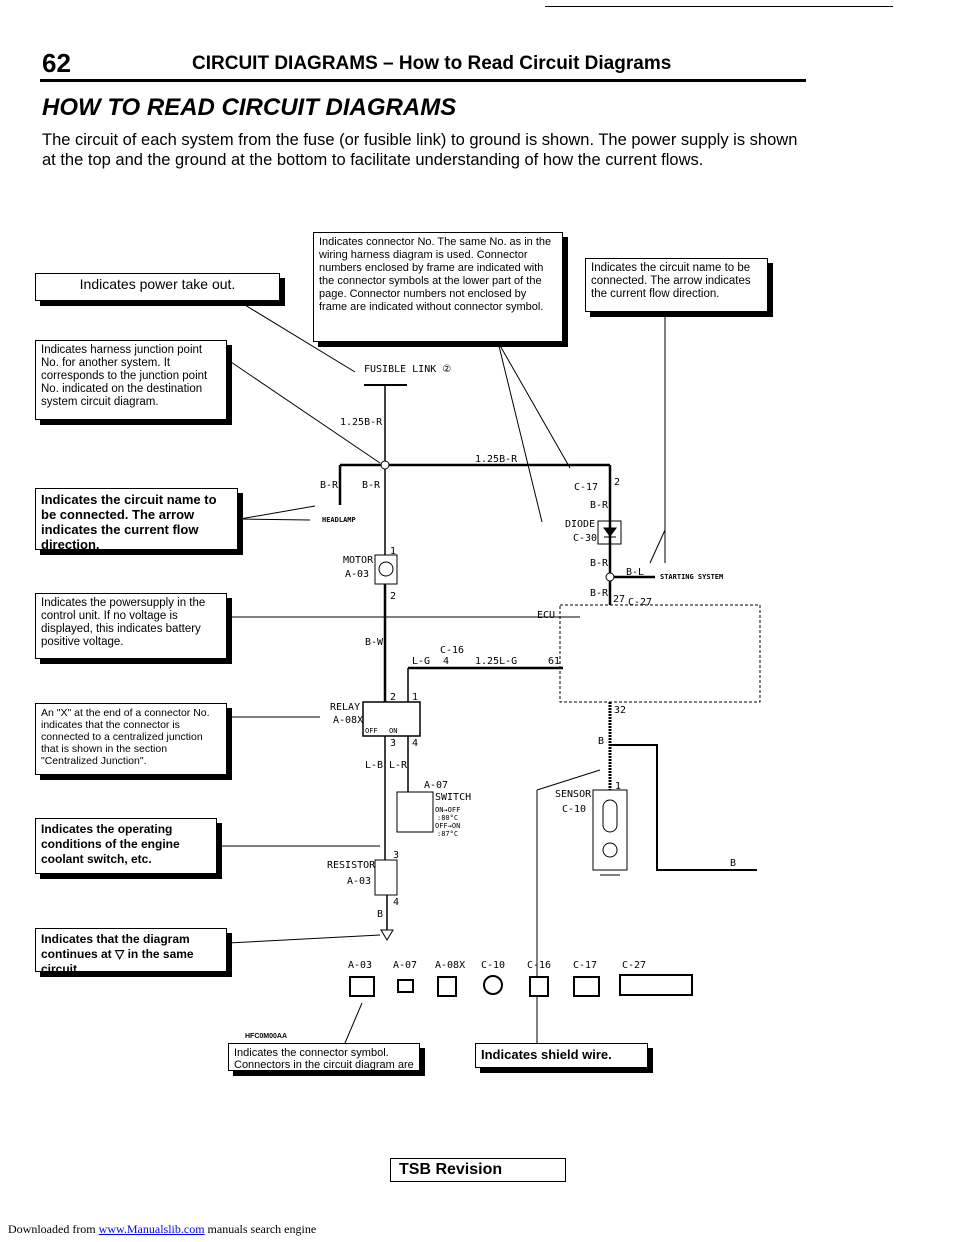 Image resolution: width=960 pixels, height=1242 pixels. I want to click on footer-suffix: manuals search engine, so click(260, 1229).